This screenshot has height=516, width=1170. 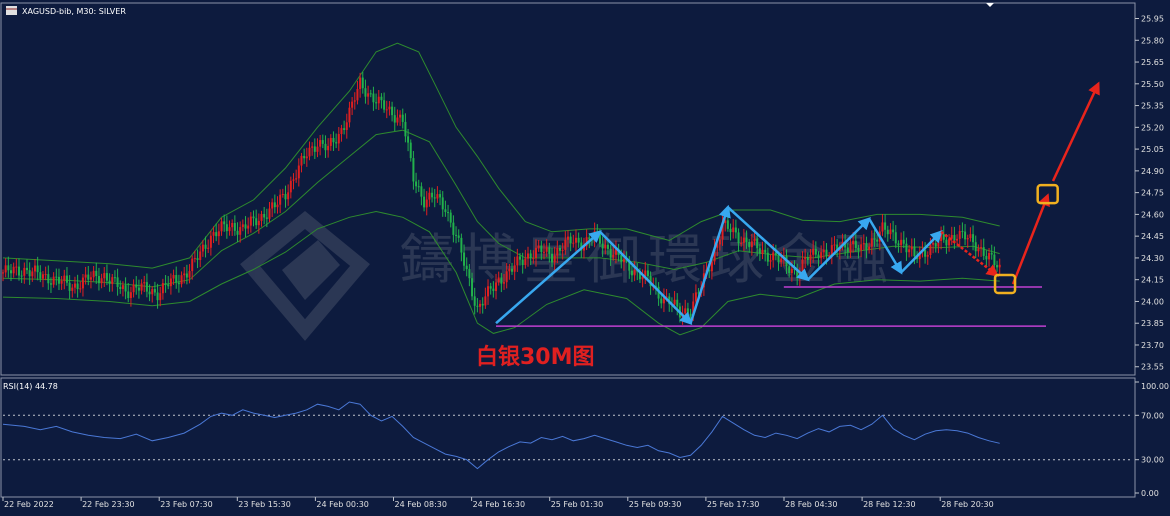 What do you see at coordinates (1152, 171) in the screenshot?
I see `price-axis-label: 24.90` at bounding box center [1152, 171].